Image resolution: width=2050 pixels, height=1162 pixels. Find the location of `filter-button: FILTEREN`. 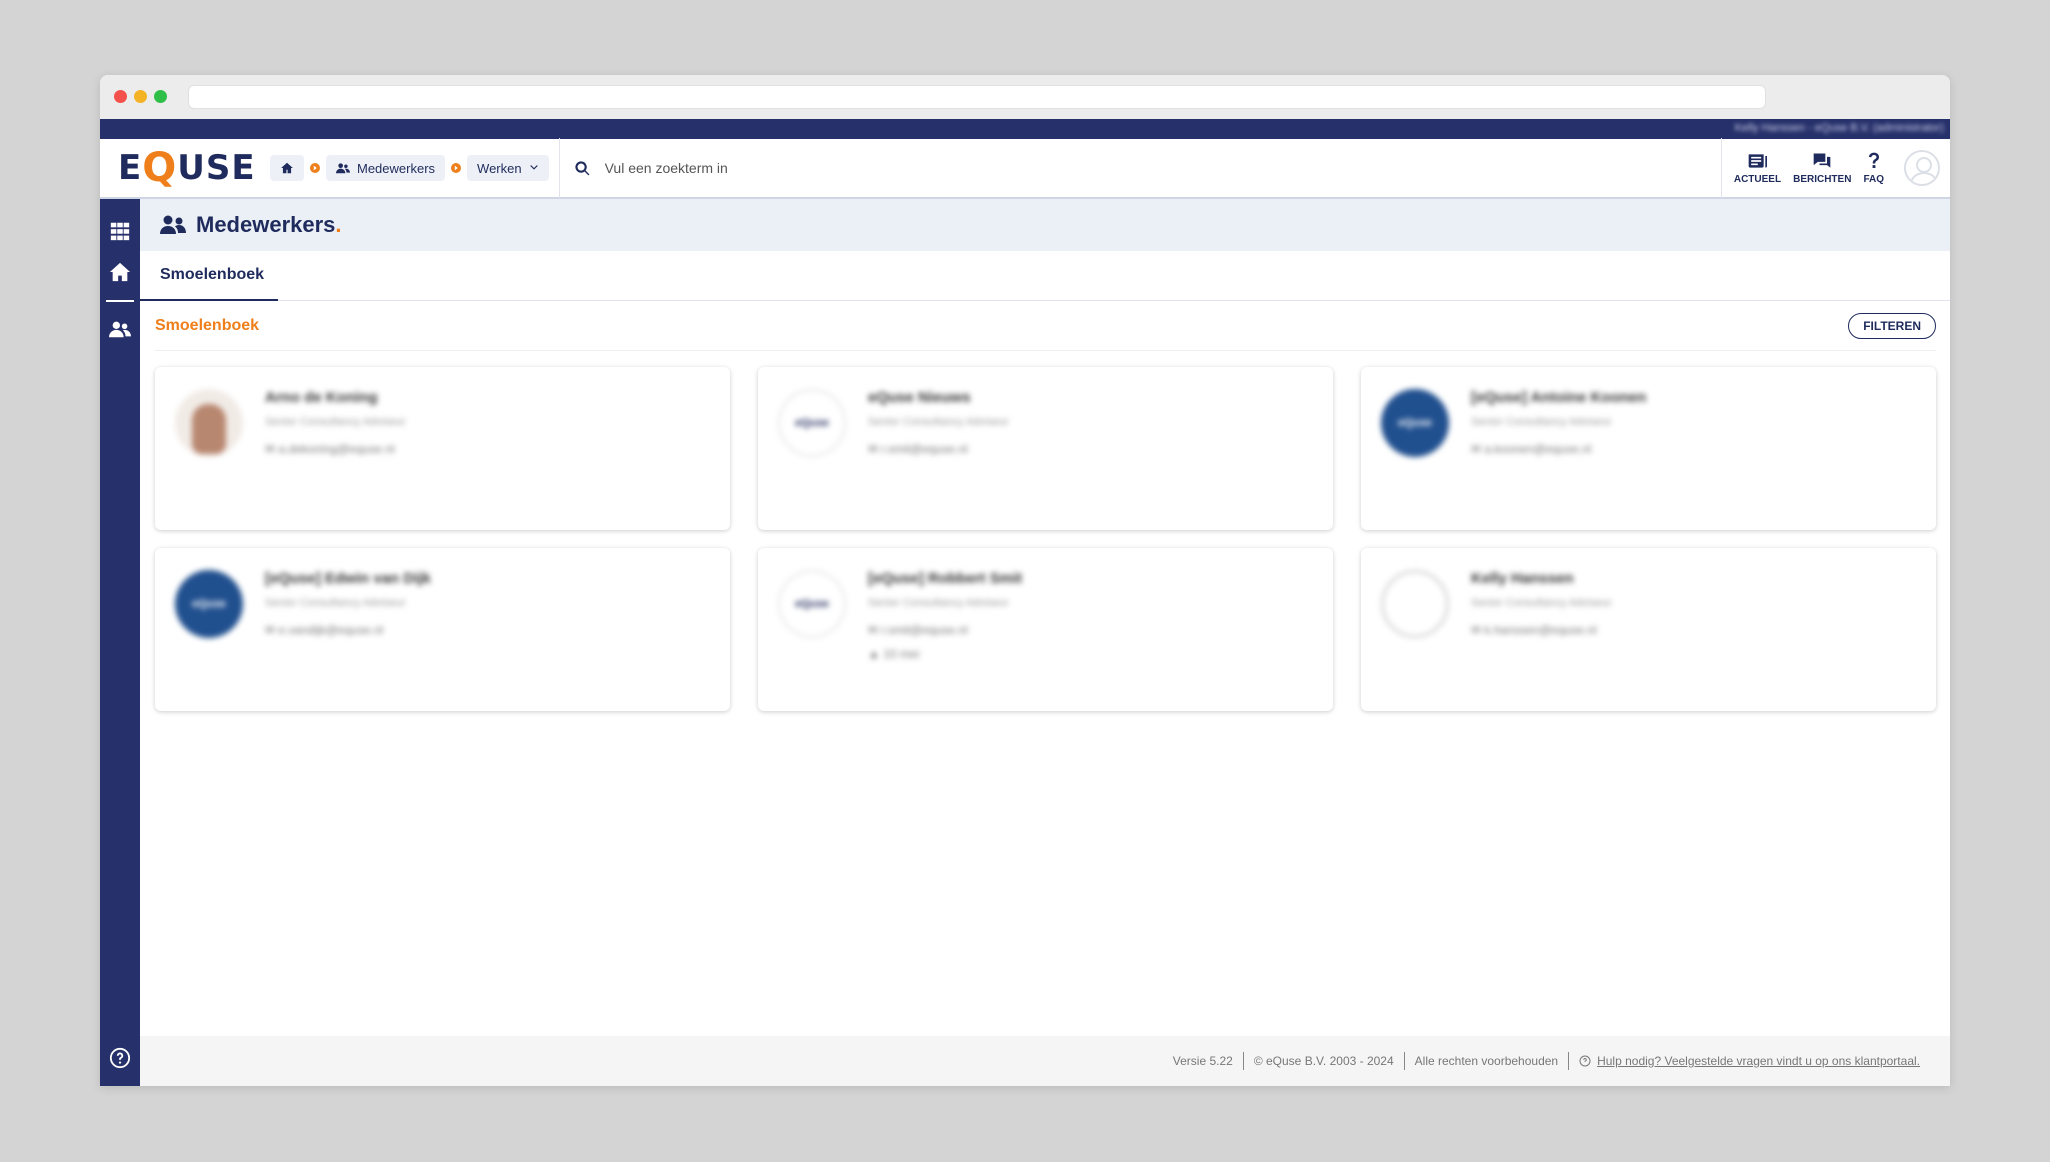

filter-button: FILTEREN is located at coordinates (1892, 325).